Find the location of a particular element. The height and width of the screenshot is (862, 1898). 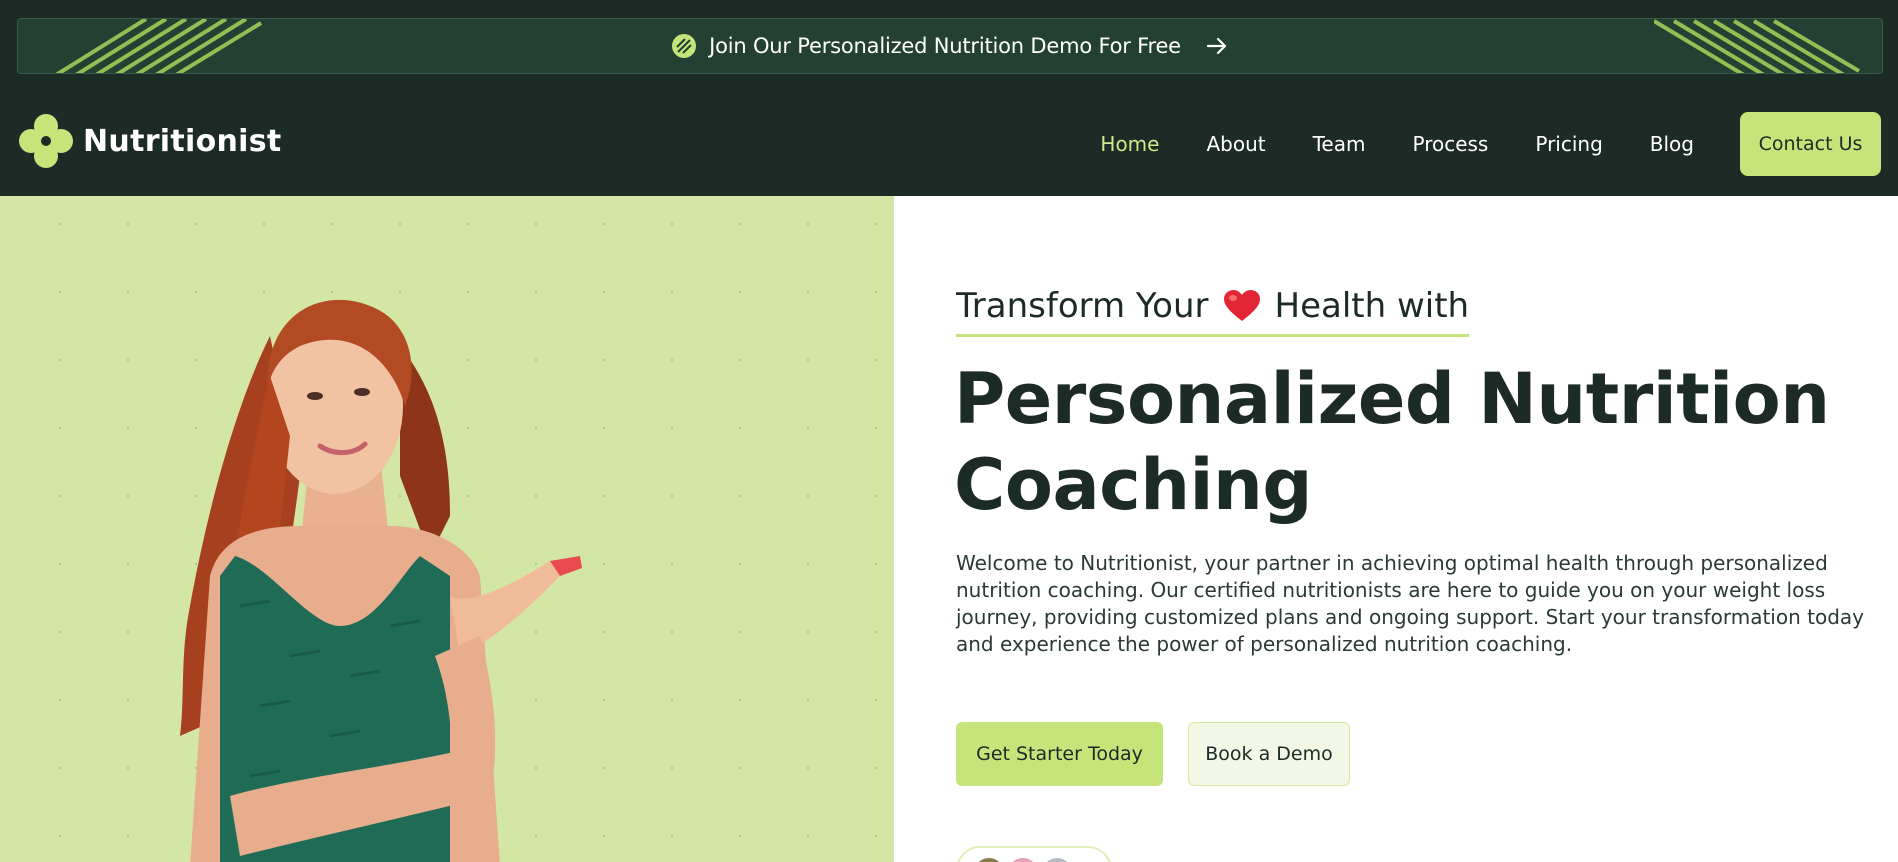

nav-process: Process is located at coordinates (1450, 144).